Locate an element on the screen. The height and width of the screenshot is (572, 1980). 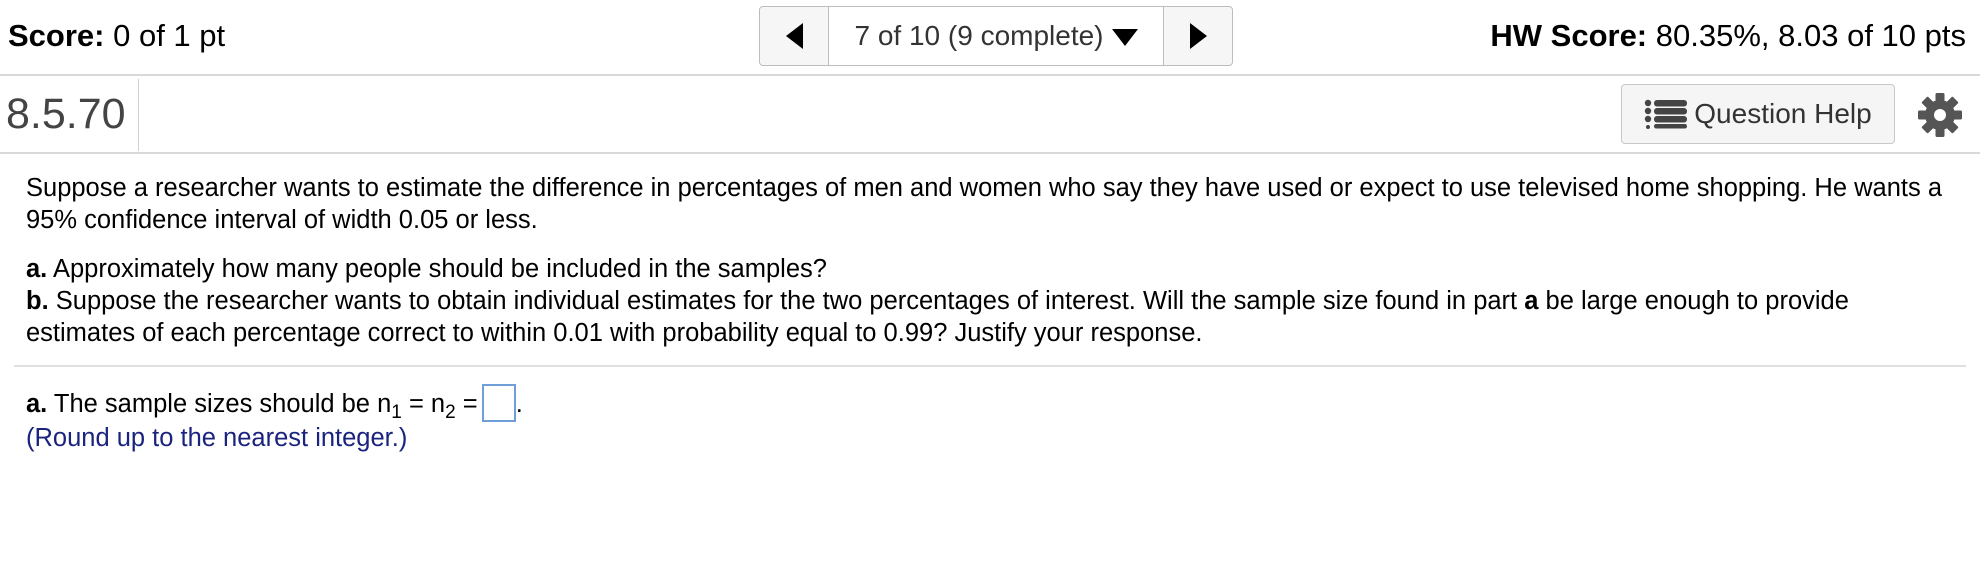
answer-period: . is located at coordinates (519, 404).